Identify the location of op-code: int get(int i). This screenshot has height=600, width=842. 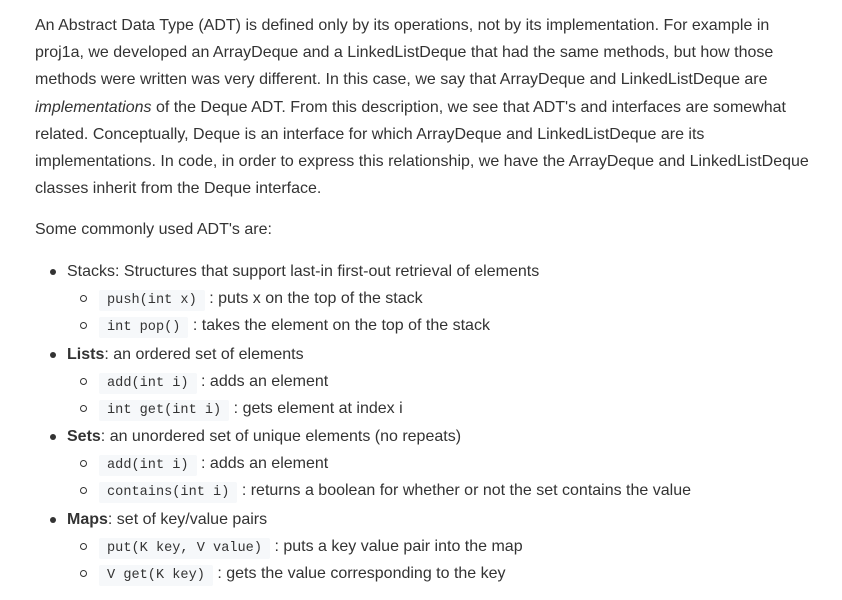
(164, 410).